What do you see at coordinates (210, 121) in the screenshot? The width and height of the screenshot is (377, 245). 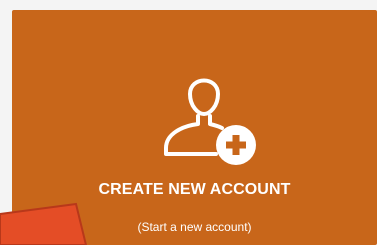 I see `add-user-icon` at bounding box center [210, 121].